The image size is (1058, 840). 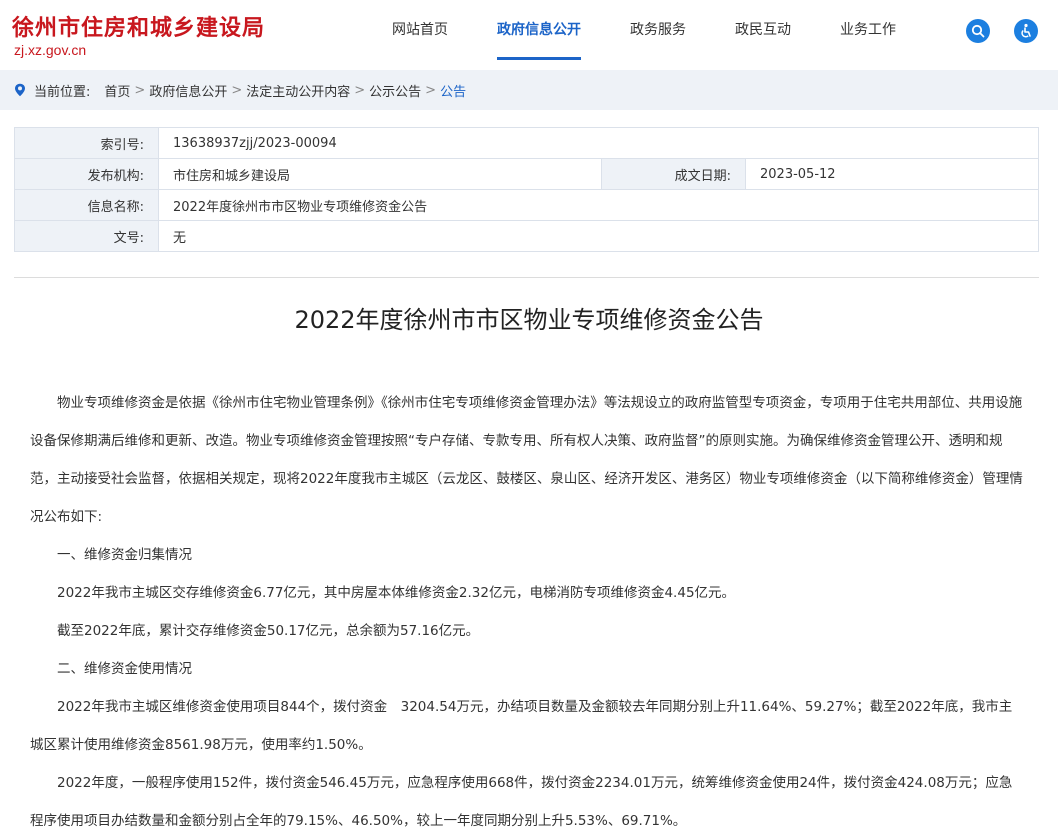 I want to click on date-value: 2023-05-12, so click(x=892, y=174).